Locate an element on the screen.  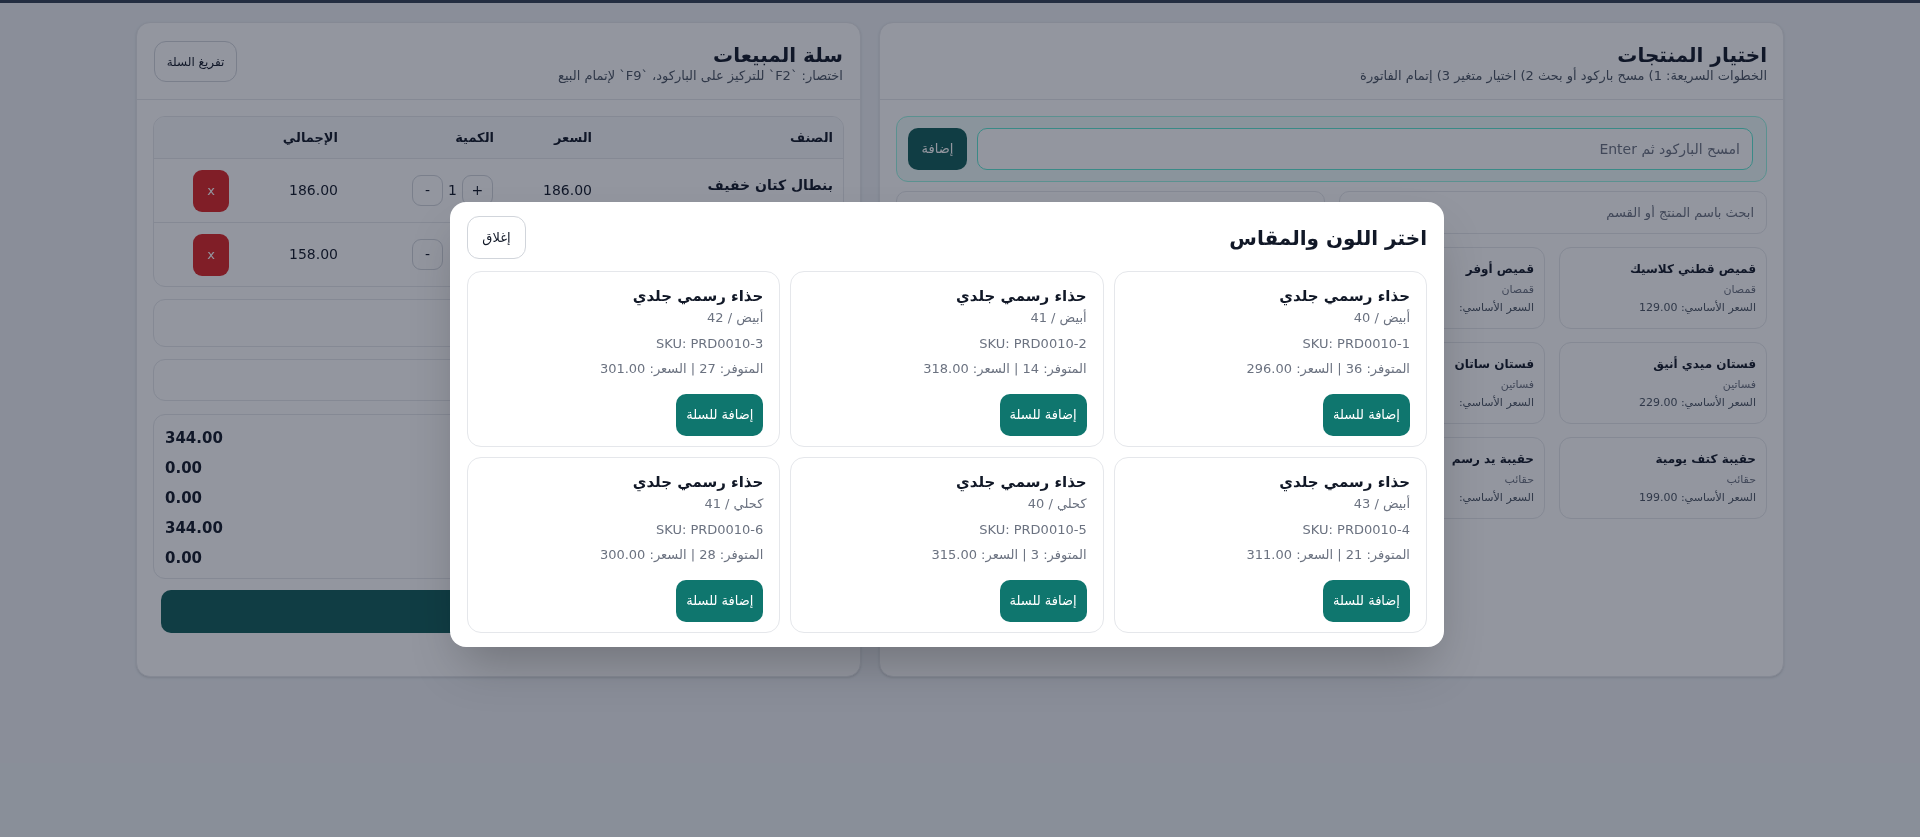
variant-sku: SKU: PRD0010-6 is located at coordinates (709, 530).